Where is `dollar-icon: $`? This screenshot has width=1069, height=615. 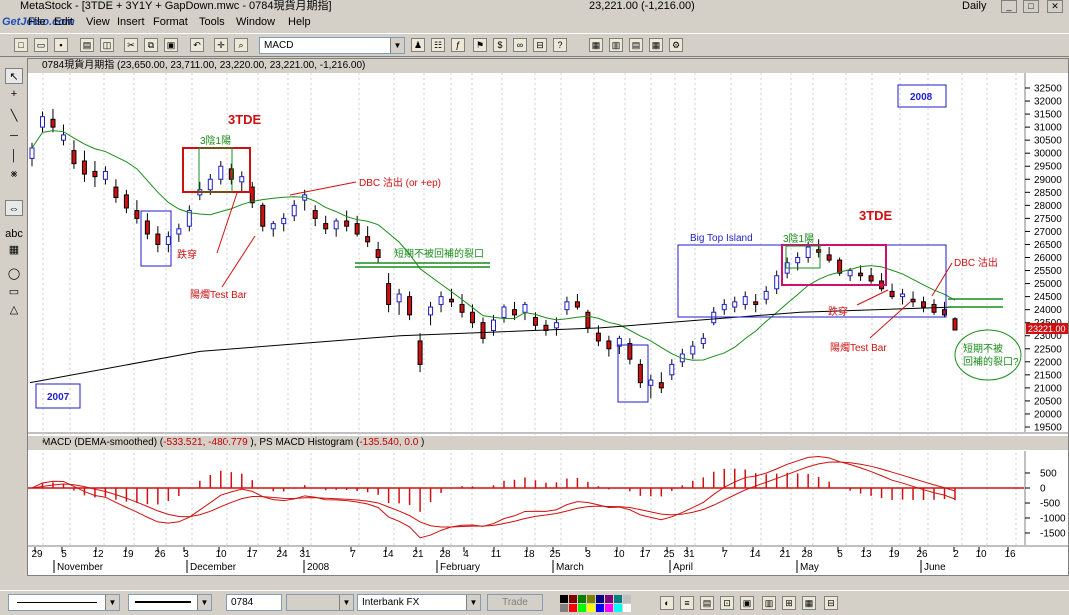
dollar-icon: $ is located at coordinates (500, 45).